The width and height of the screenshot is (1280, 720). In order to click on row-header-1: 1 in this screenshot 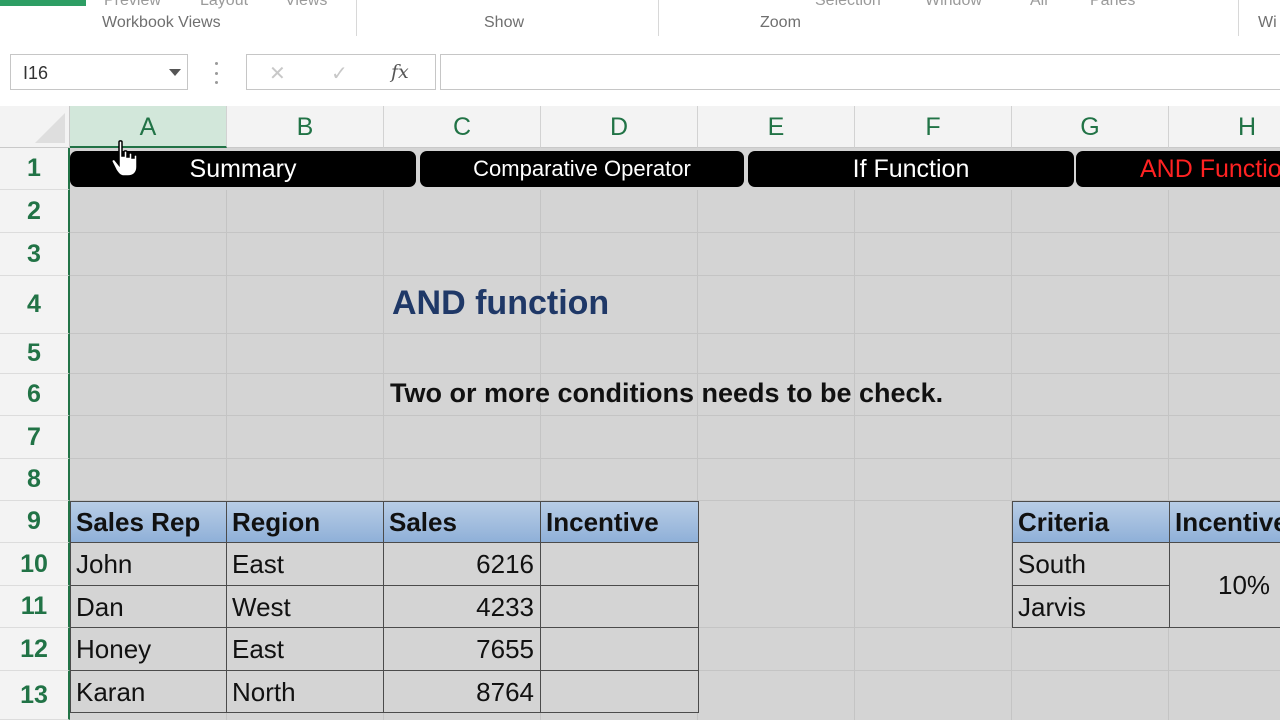, I will do `click(35, 169)`.